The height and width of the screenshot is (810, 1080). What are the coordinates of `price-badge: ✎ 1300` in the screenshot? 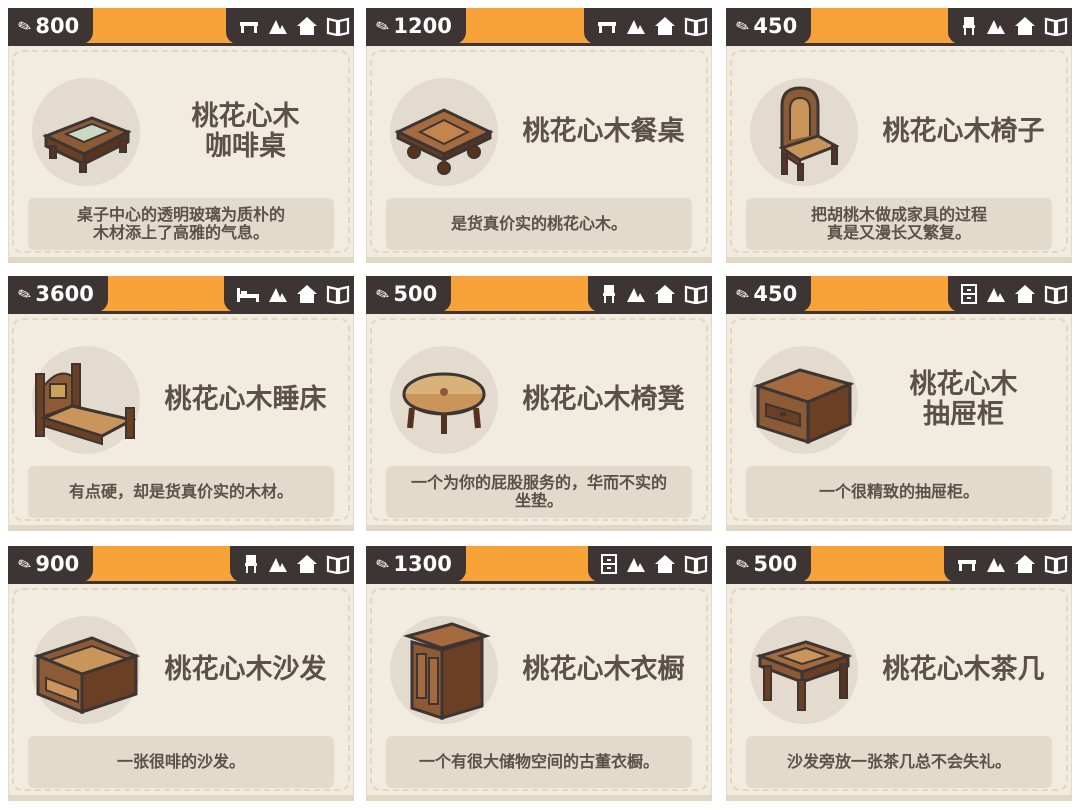 It's located at (416, 564).